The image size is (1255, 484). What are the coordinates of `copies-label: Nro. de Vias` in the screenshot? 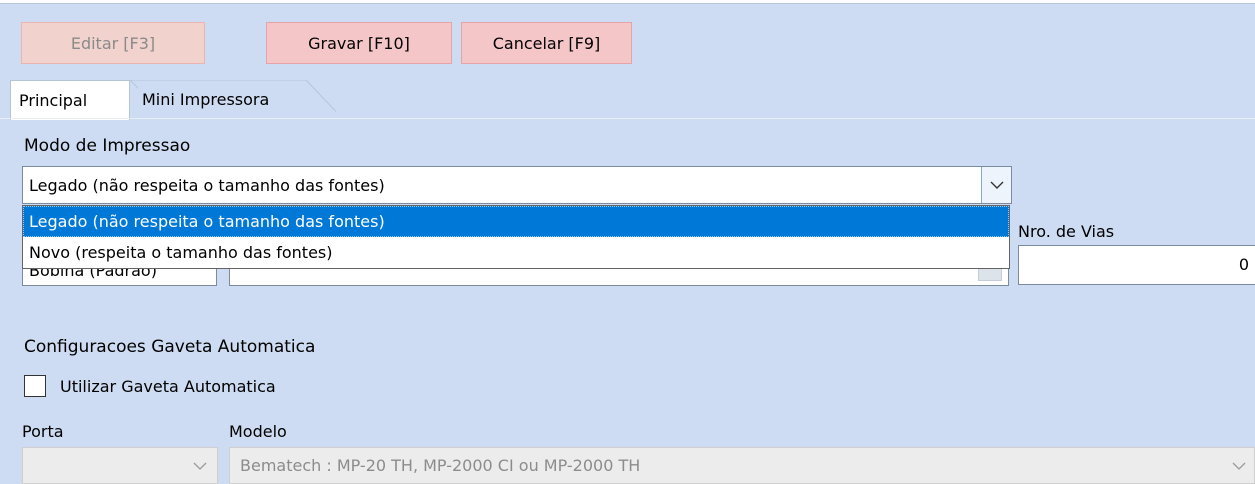 It's located at (1066, 231).